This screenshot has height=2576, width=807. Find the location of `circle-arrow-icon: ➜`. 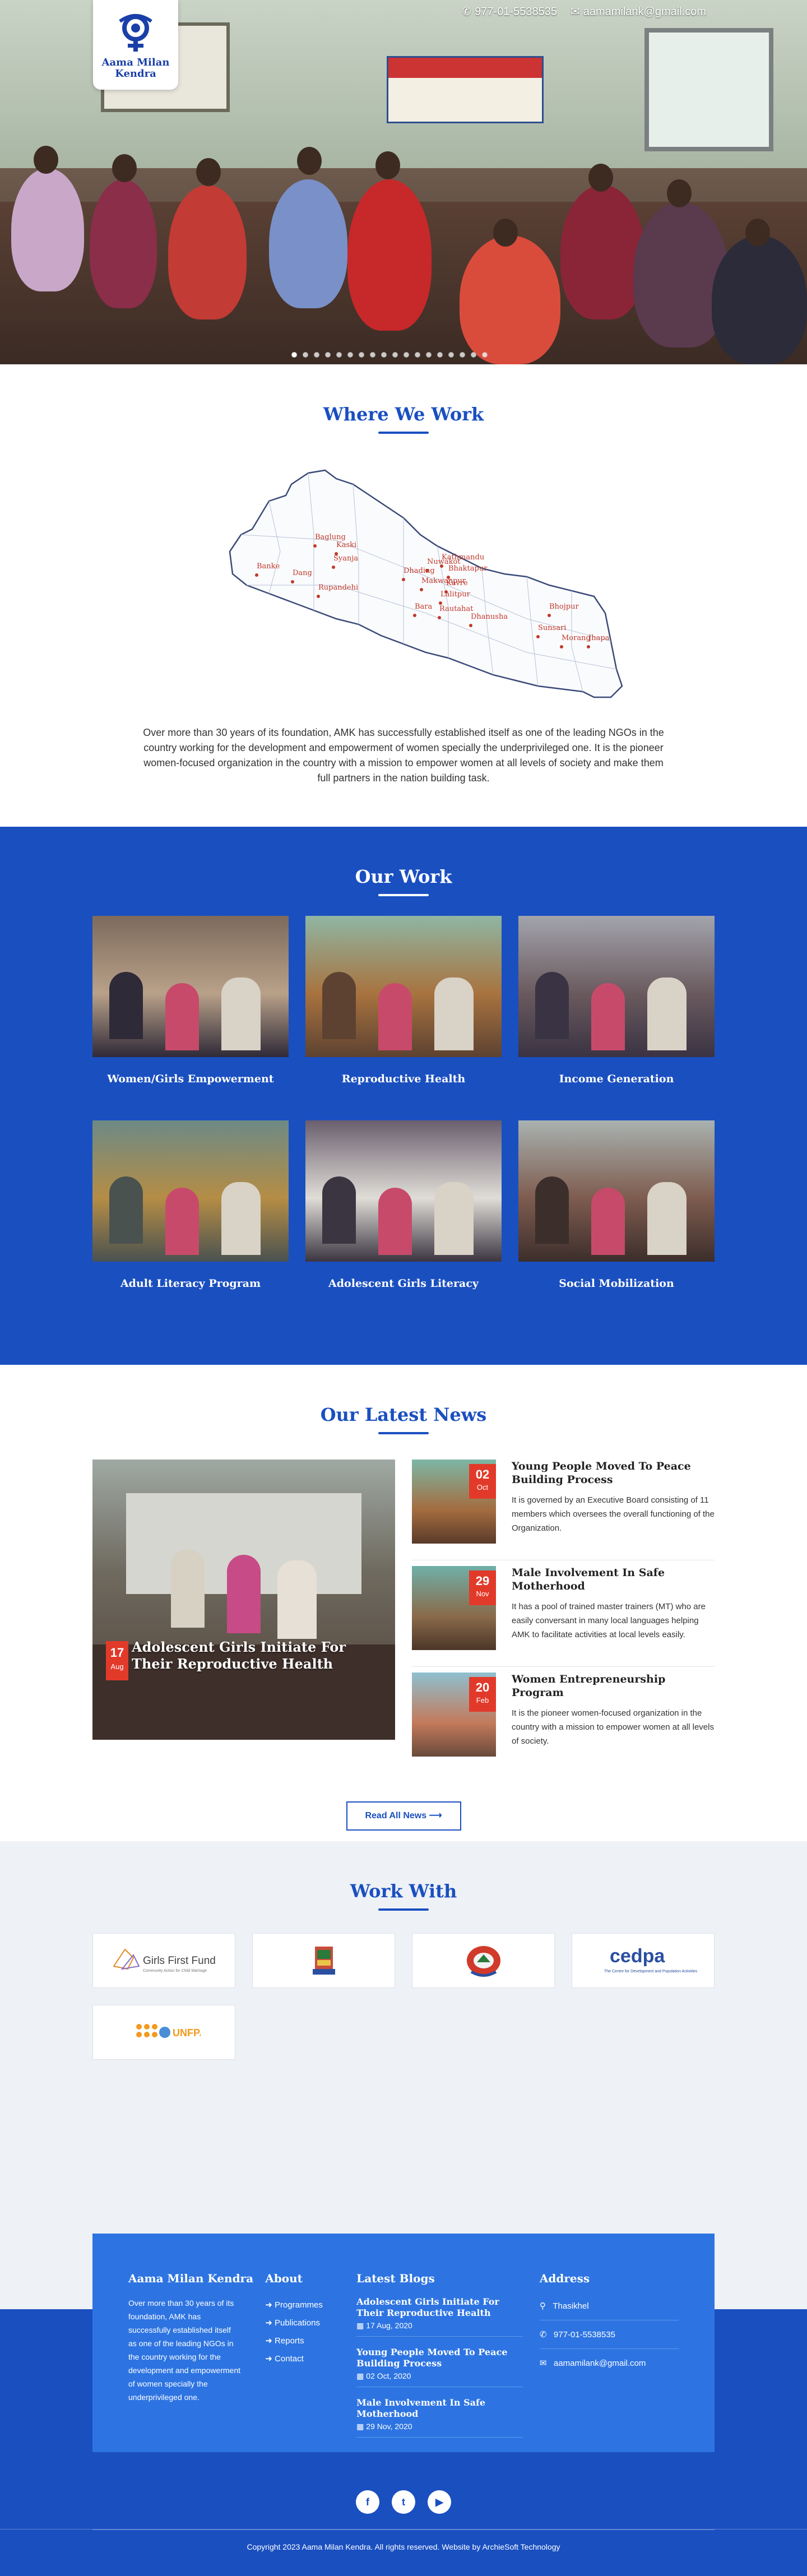

circle-arrow-icon: ➜ is located at coordinates (268, 2341).